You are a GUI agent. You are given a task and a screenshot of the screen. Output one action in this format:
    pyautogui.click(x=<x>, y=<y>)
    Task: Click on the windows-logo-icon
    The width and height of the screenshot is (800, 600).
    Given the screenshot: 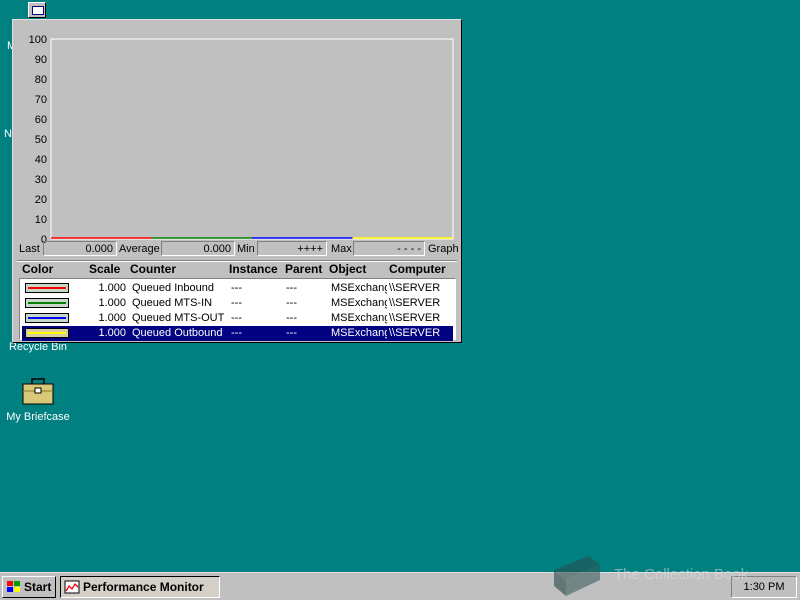 What is the action you would take?
    pyautogui.click(x=13, y=586)
    